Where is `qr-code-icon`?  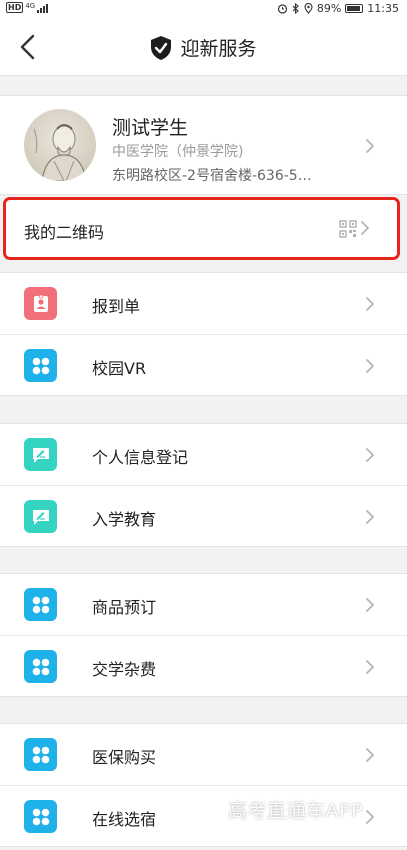
qr-code-icon is located at coordinates (348, 229).